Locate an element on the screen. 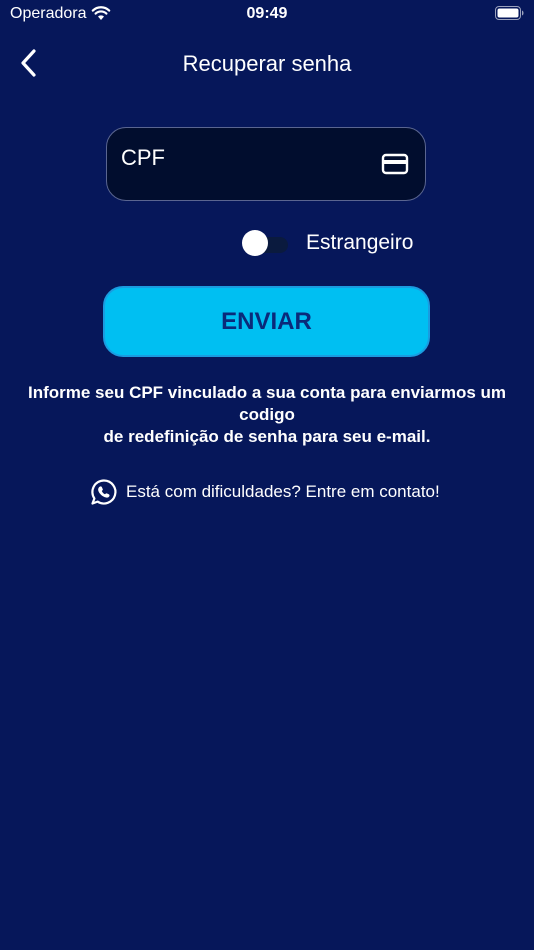 The height and width of the screenshot is (950, 534). send-button: ENVIAR is located at coordinates (266, 321).